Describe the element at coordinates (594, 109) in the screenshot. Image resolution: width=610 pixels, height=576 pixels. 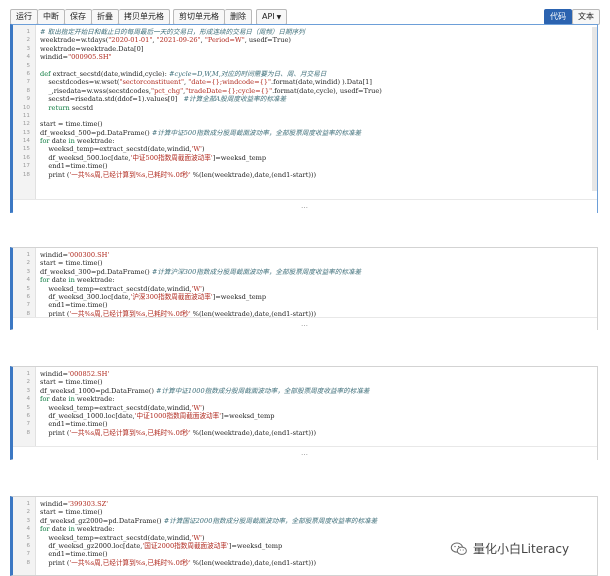
I see `scrollbar` at that location.